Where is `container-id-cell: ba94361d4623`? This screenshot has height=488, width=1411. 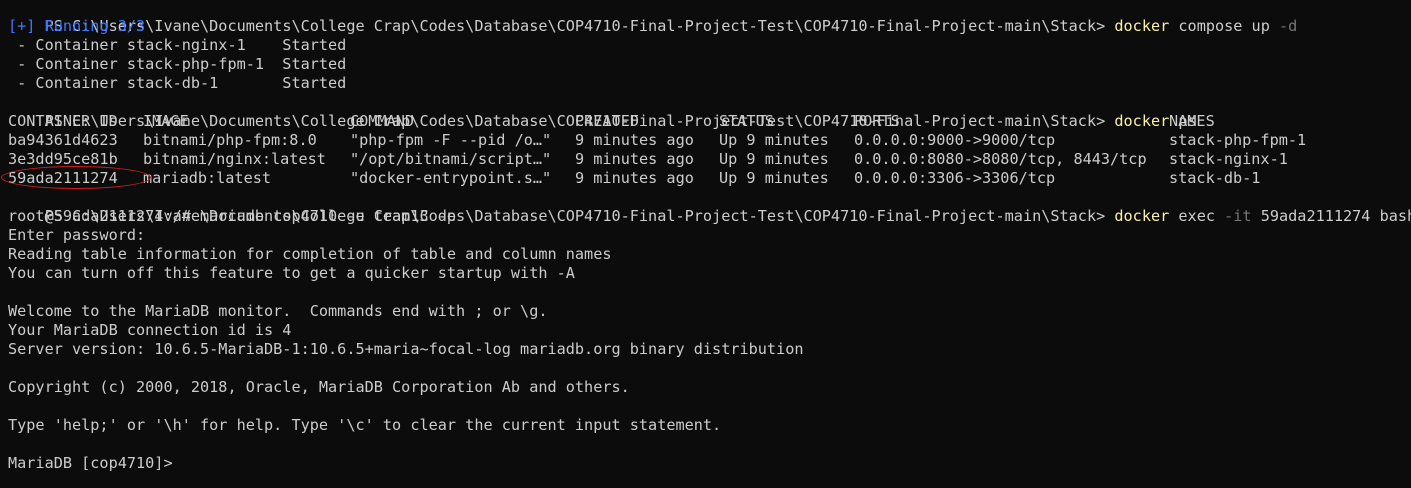 container-id-cell: ba94361d4623 is located at coordinates (63, 140).